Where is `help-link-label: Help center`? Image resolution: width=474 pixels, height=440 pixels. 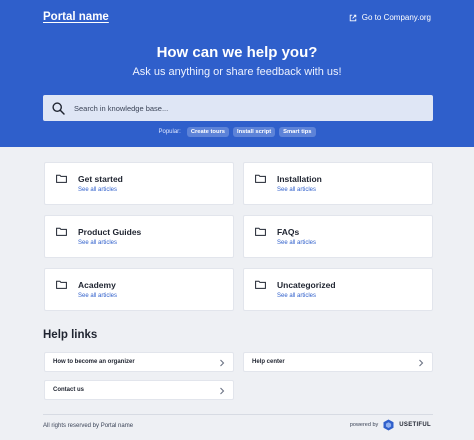 help-link-label: Help center is located at coordinates (268, 362).